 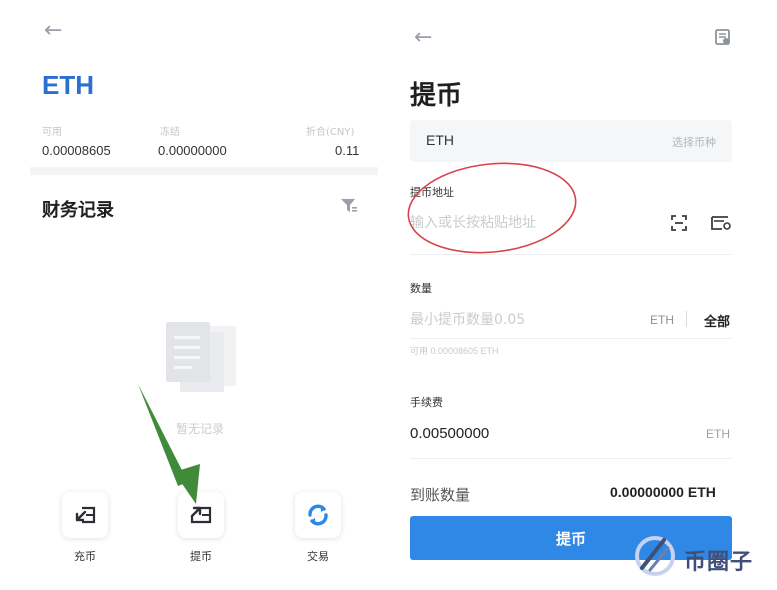 What do you see at coordinates (169, 444) in the screenshot?
I see `annotation-arrow-icon` at bounding box center [169, 444].